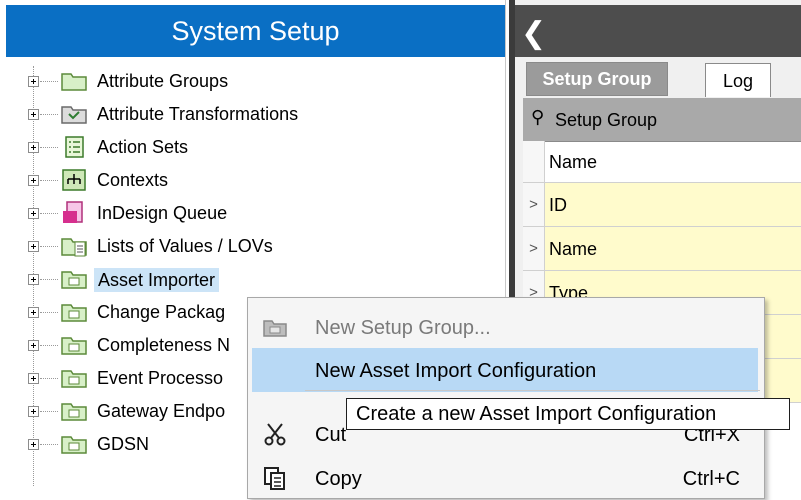 This screenshot has height=500, width=801. What do you see at coordinates (331, 435) in the screenshot?
I see `menu-item-label: Cut` at bounding box center [331, 435].